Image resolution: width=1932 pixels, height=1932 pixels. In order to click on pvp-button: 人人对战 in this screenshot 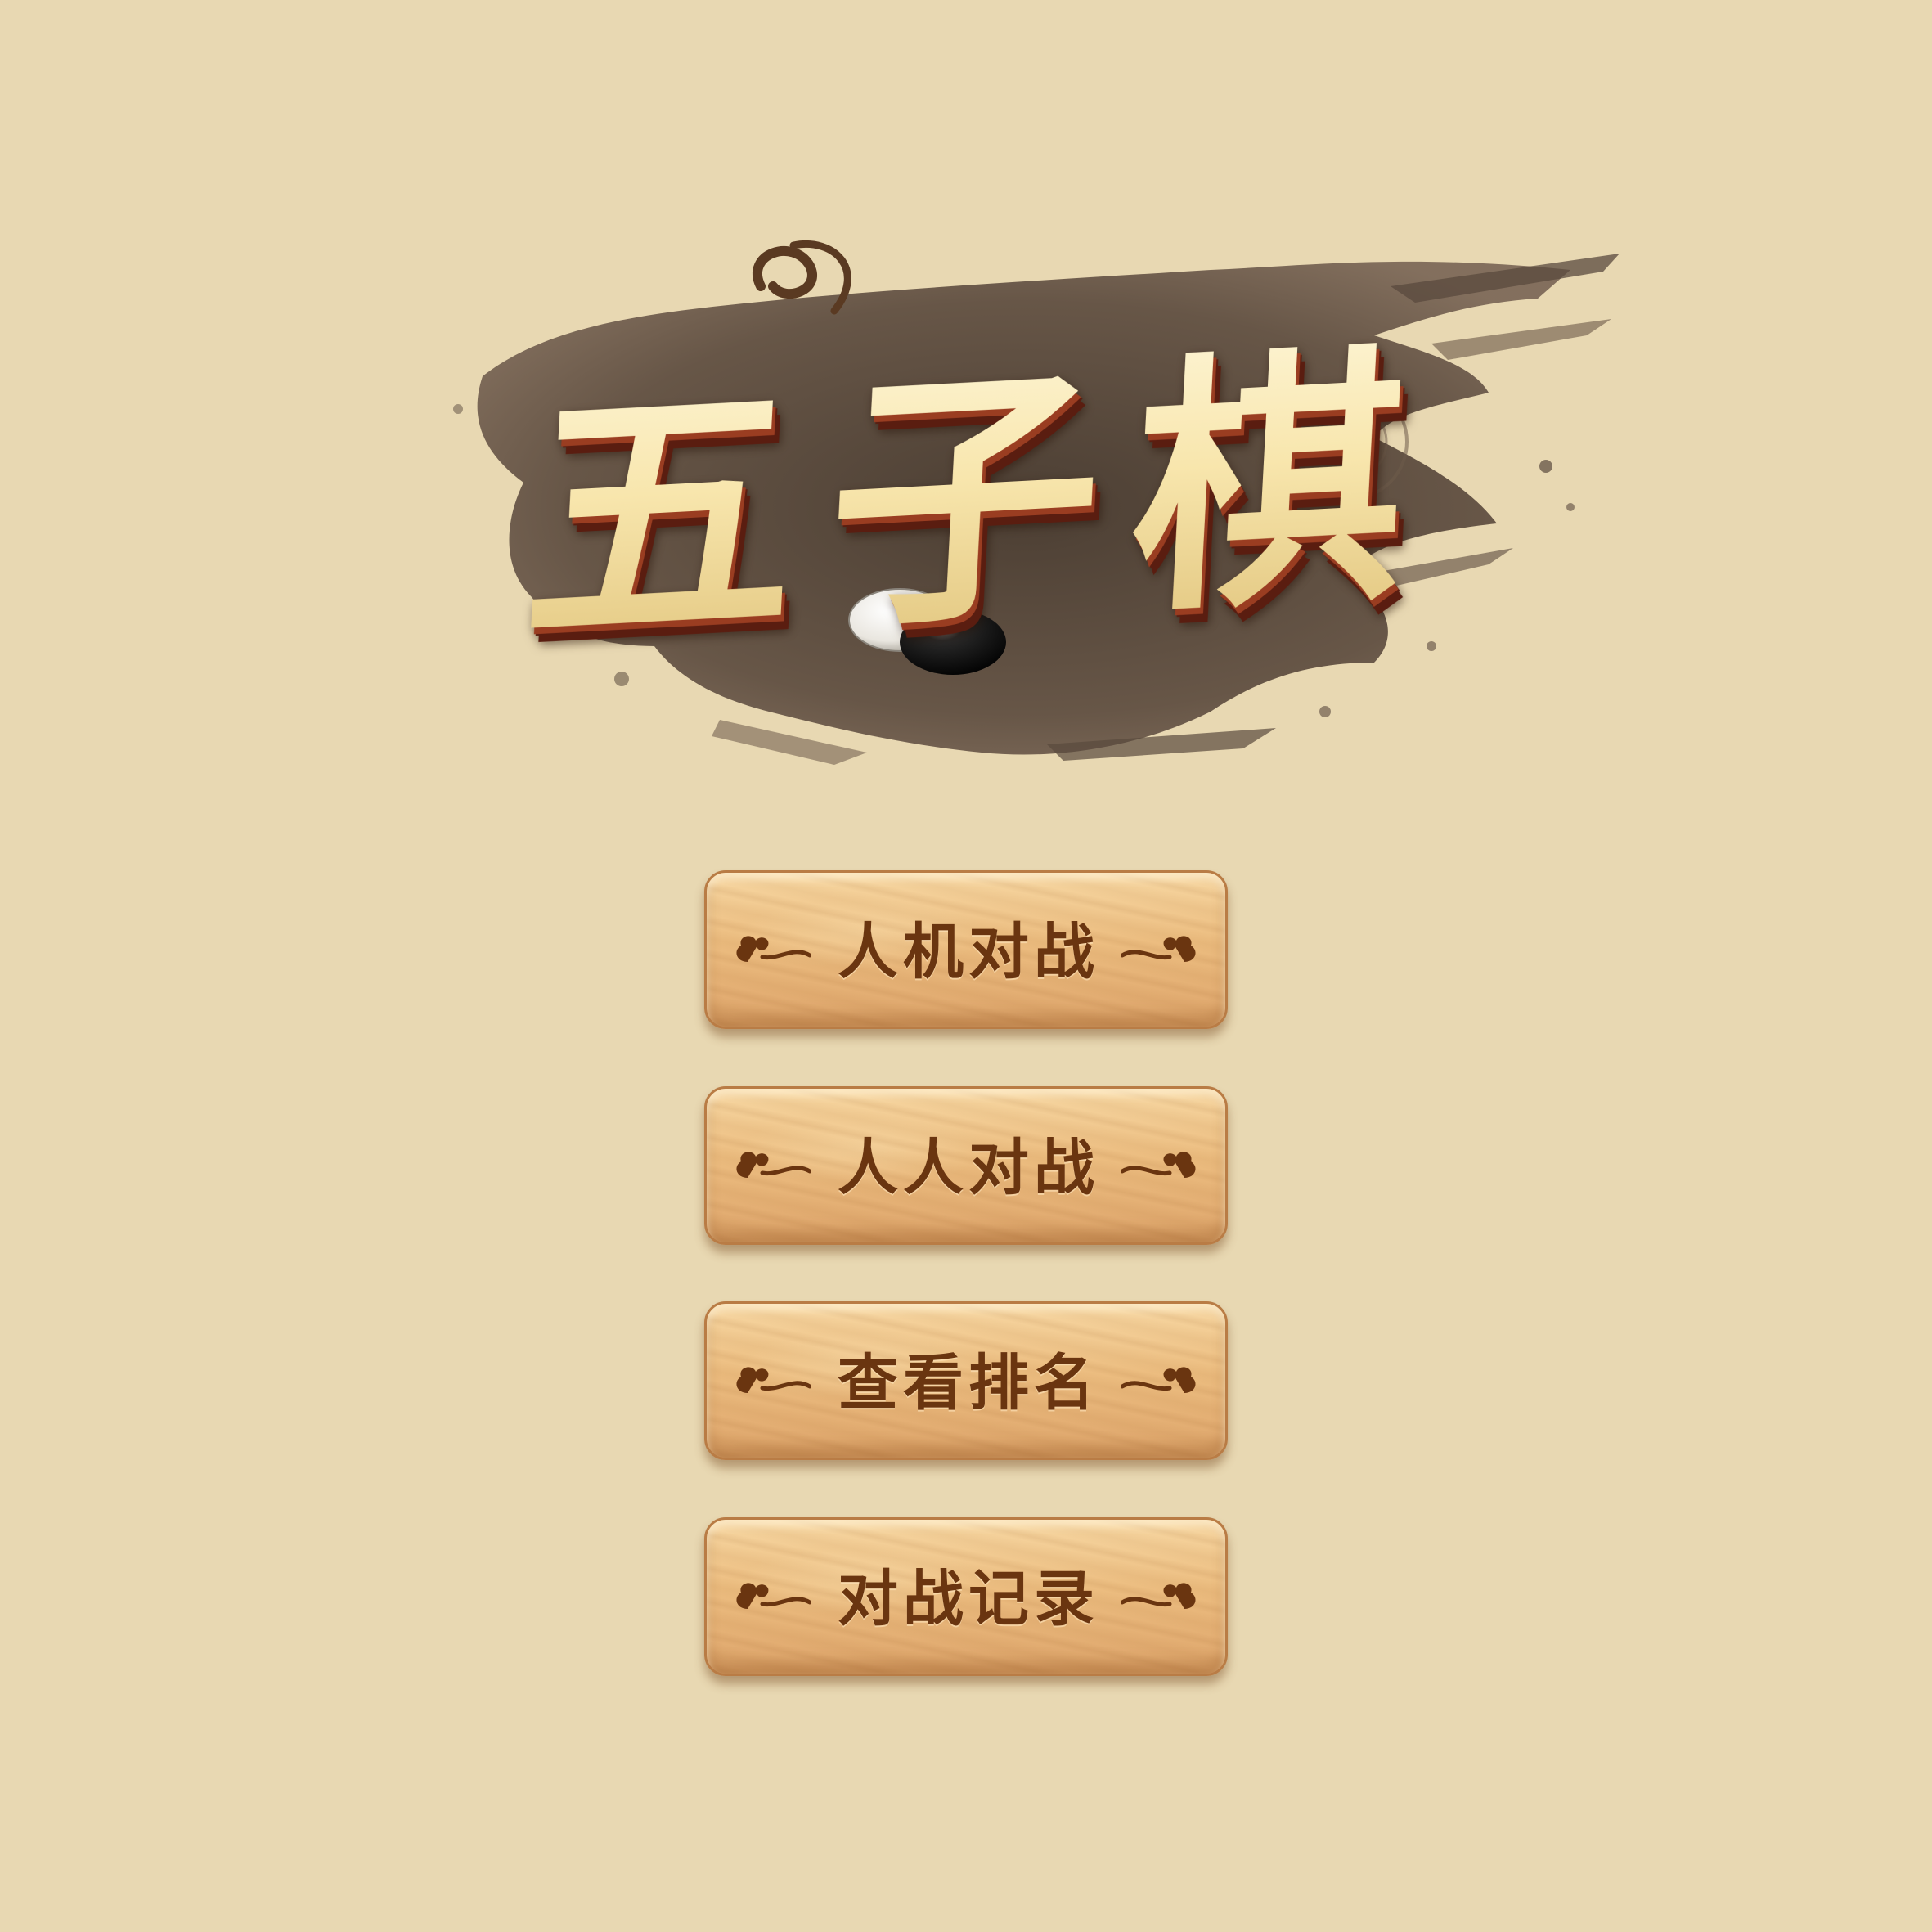, I will do `click(966, 1165)`.